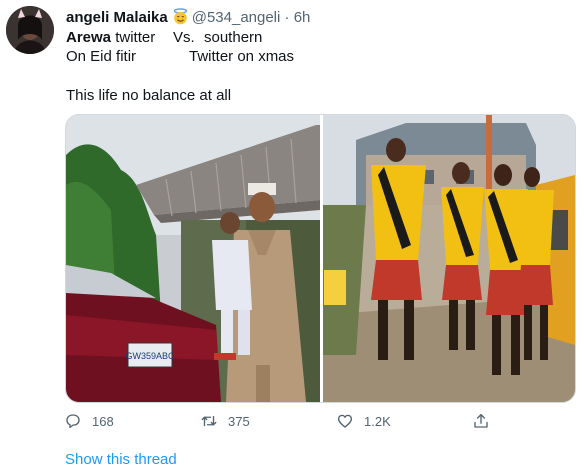 The width and height of the screenshot is (584, 474). I want to click on tweet-text-line-3: This life no balance at all, so click(149, 95).